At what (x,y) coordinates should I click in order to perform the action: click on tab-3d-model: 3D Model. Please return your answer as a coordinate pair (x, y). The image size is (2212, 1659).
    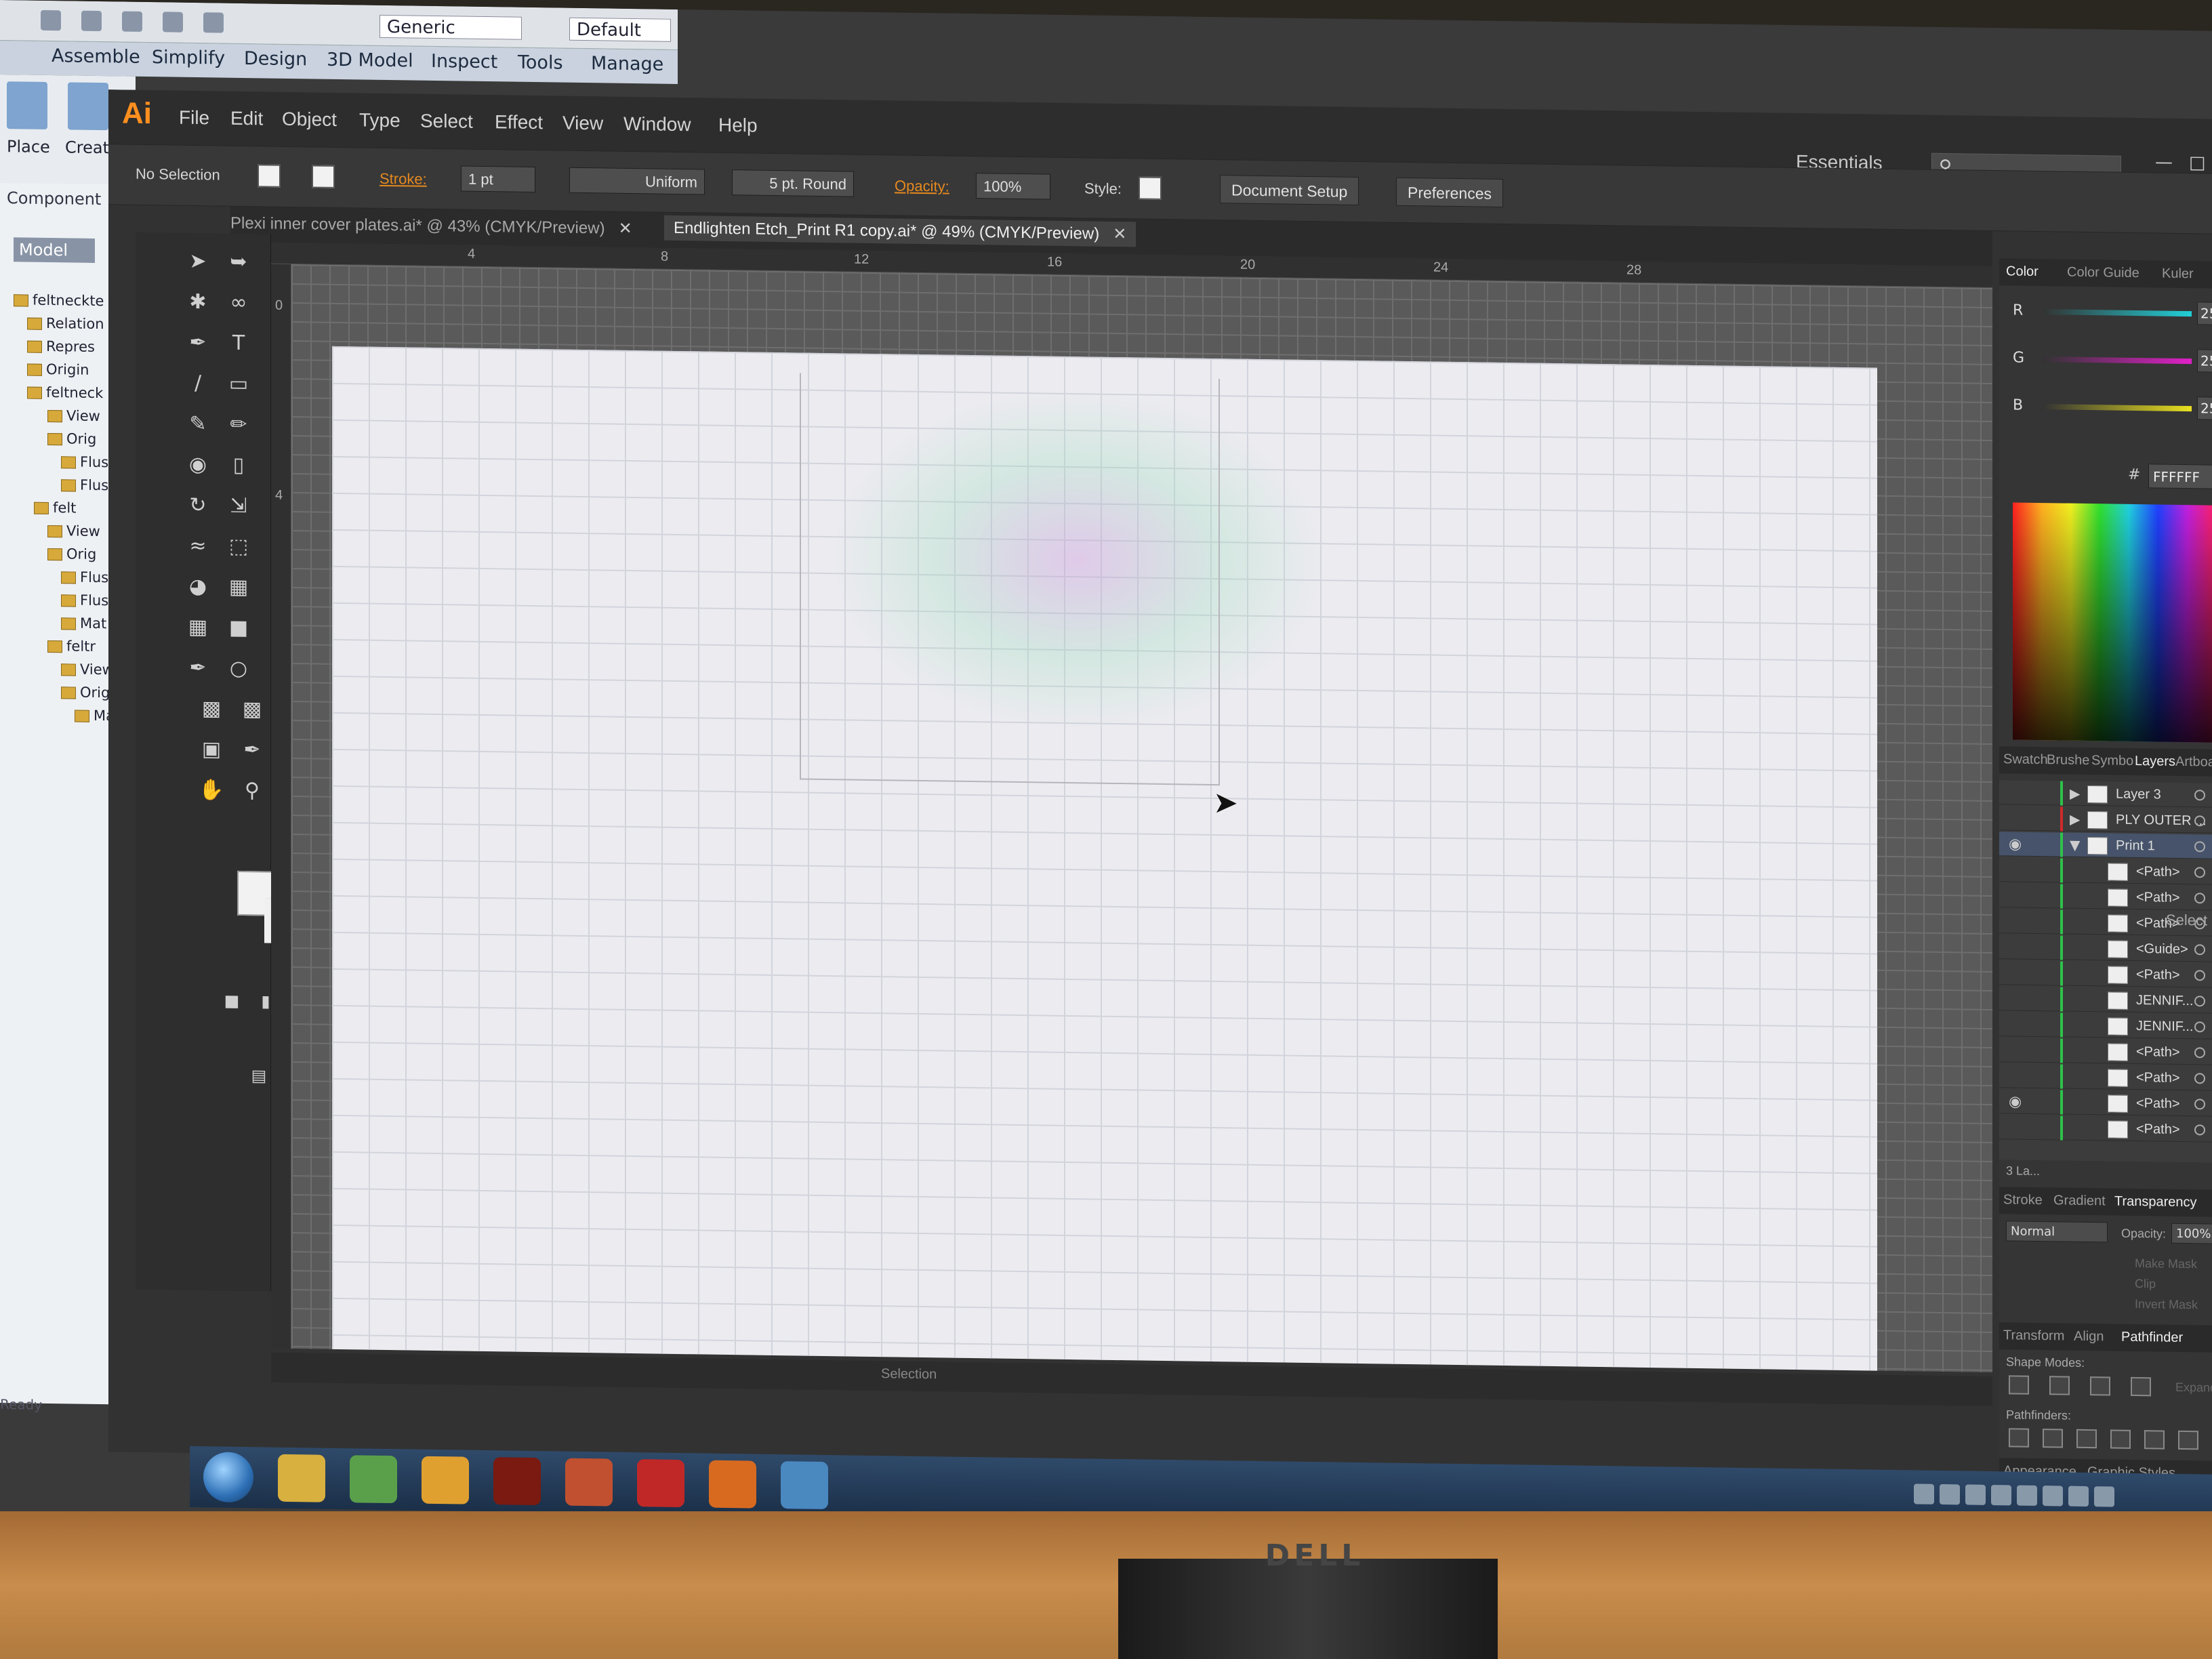
    Looking at the image, I should click on (370, 61).